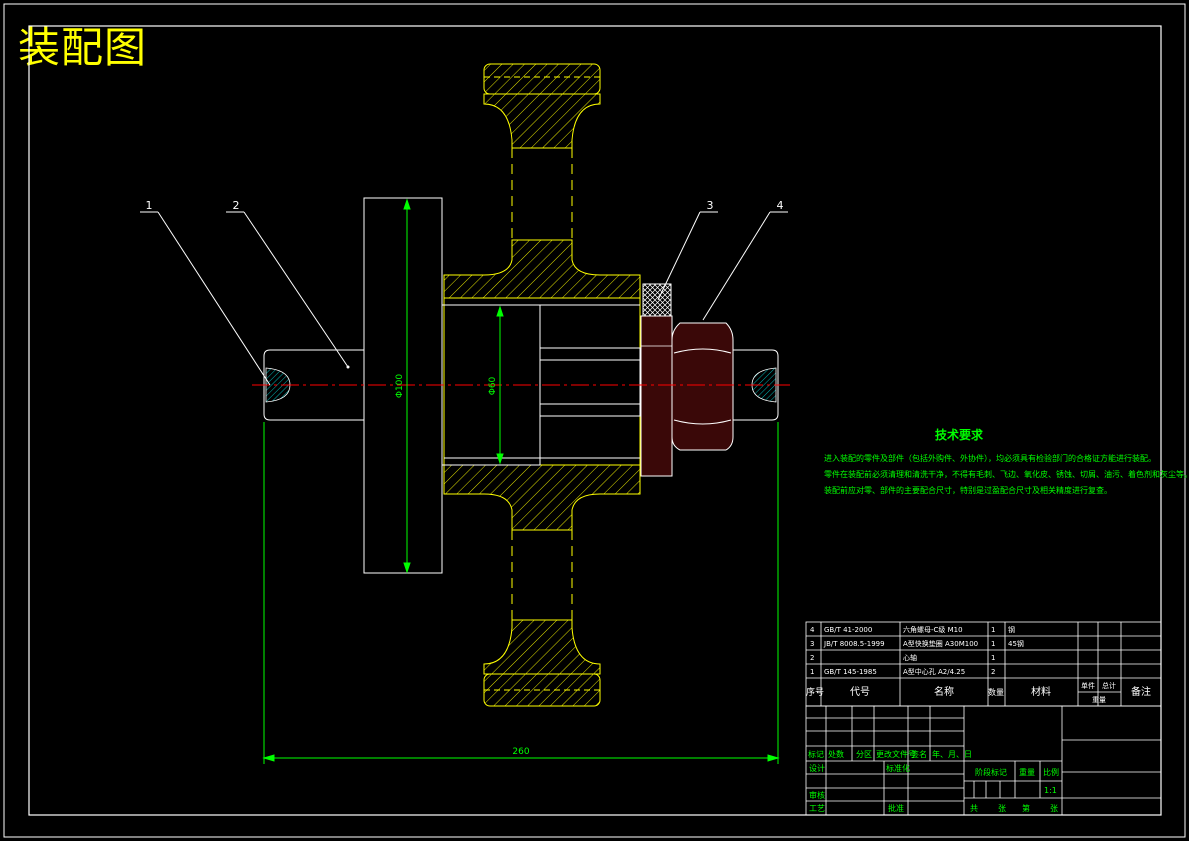  I want to click on tb-scale-value: 1:1, so click(1050, 790).